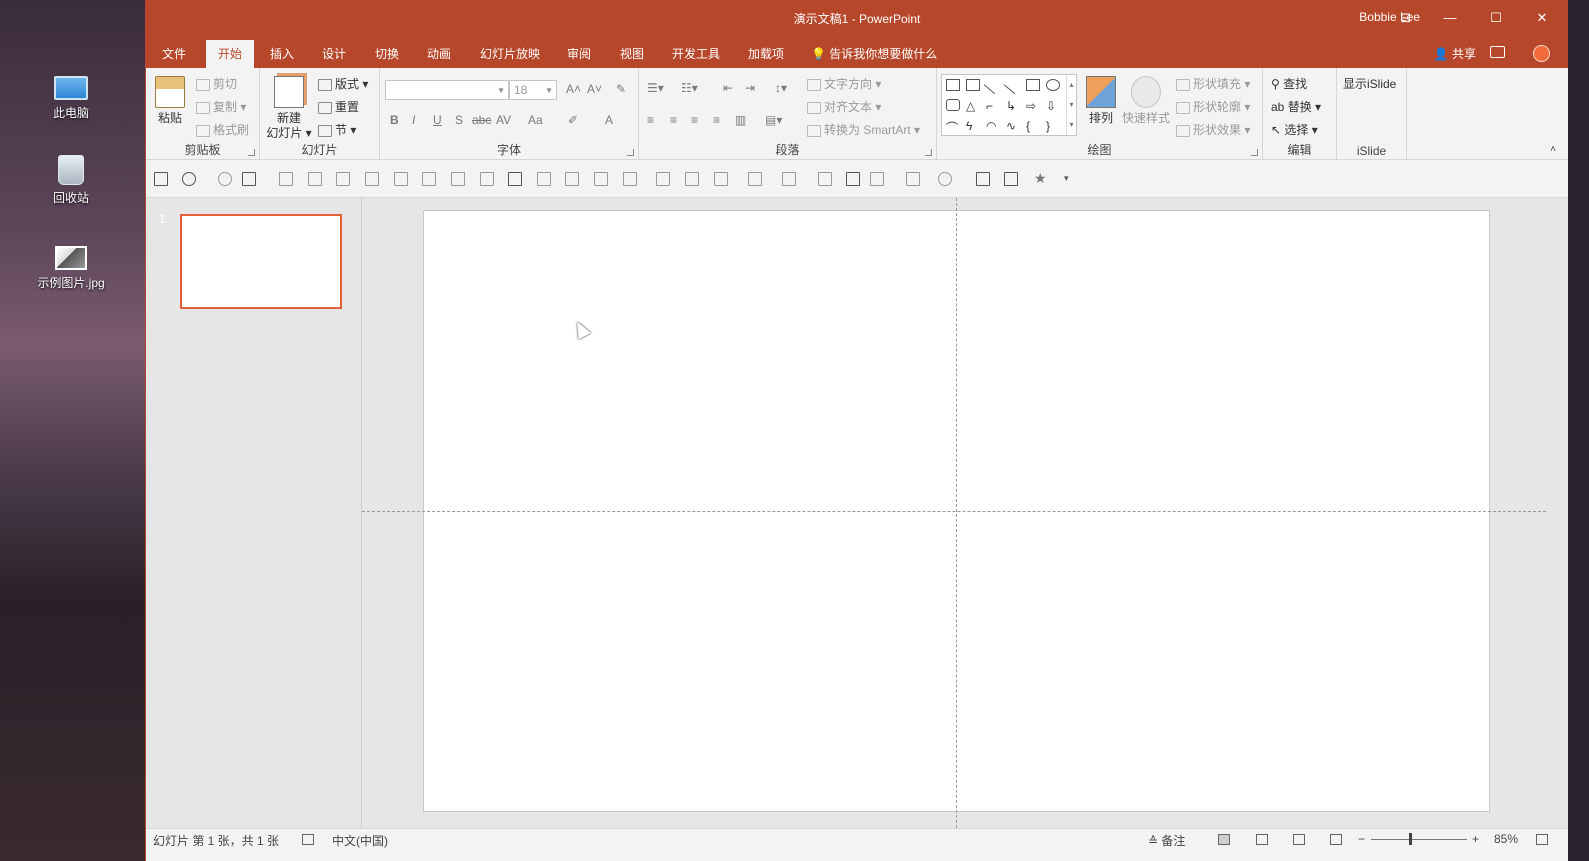 Image resolution: width=1589 pixels, height=861 pixels. Describe the element at coordinates (1213, 106) in the screenshot. I see `shape-outline-button: 形状轮廓 ▾` at that location.